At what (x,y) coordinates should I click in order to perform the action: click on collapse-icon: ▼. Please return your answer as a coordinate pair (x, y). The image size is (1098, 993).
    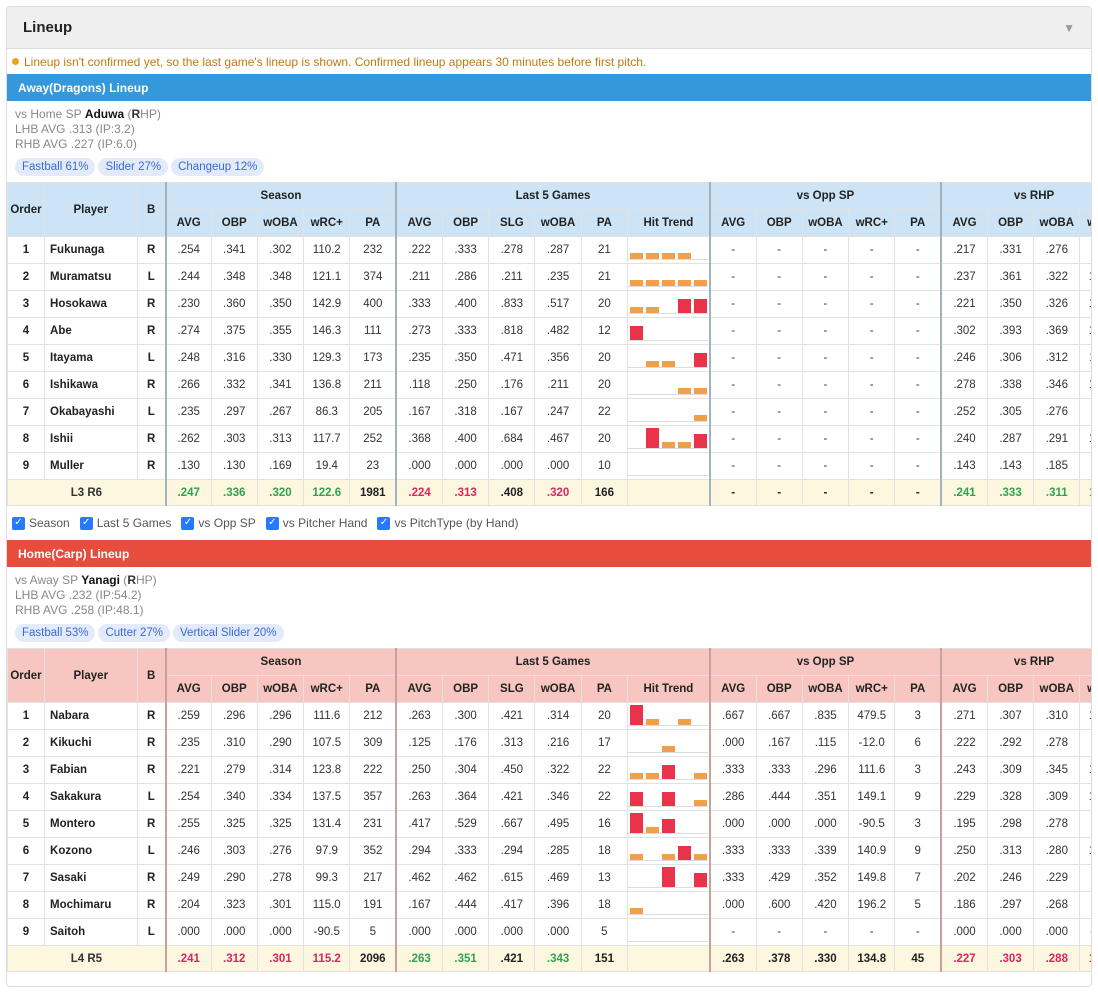
    Looking at the image, I should click on (1069, 28).